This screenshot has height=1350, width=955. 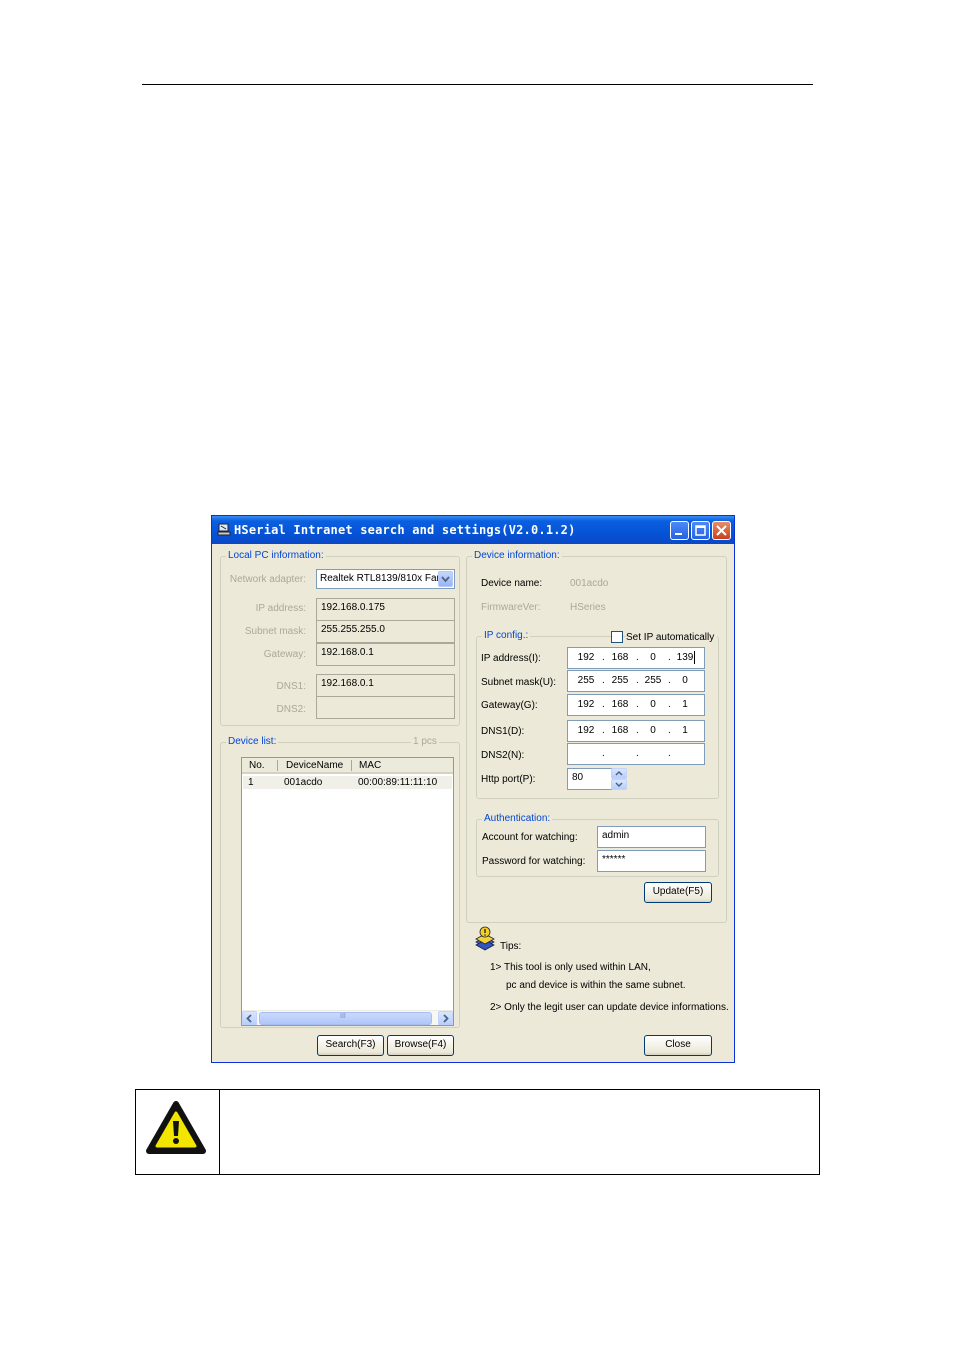 What do you see at coordinates (651, 861) in the screenshot?
I see `password-input: ******` at bounding box center [651, 861].